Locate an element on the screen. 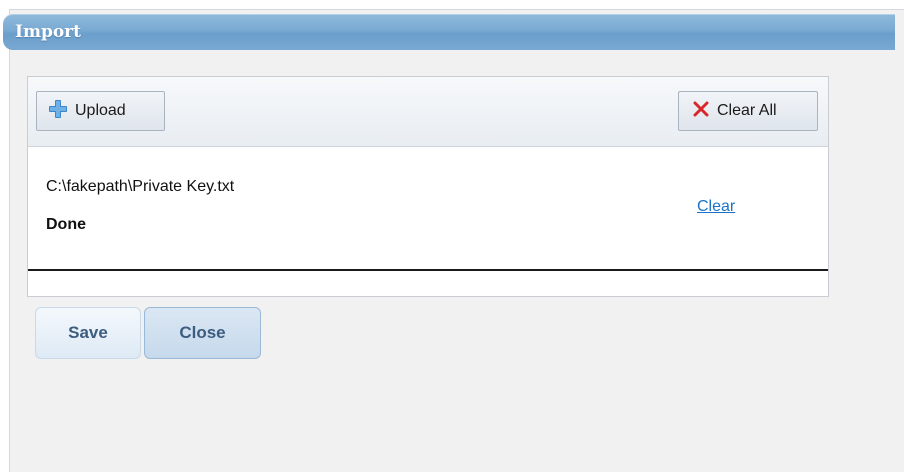 This screenshot has height=472, width=904. upload-button: Upload is located at coordinates (100, 111).